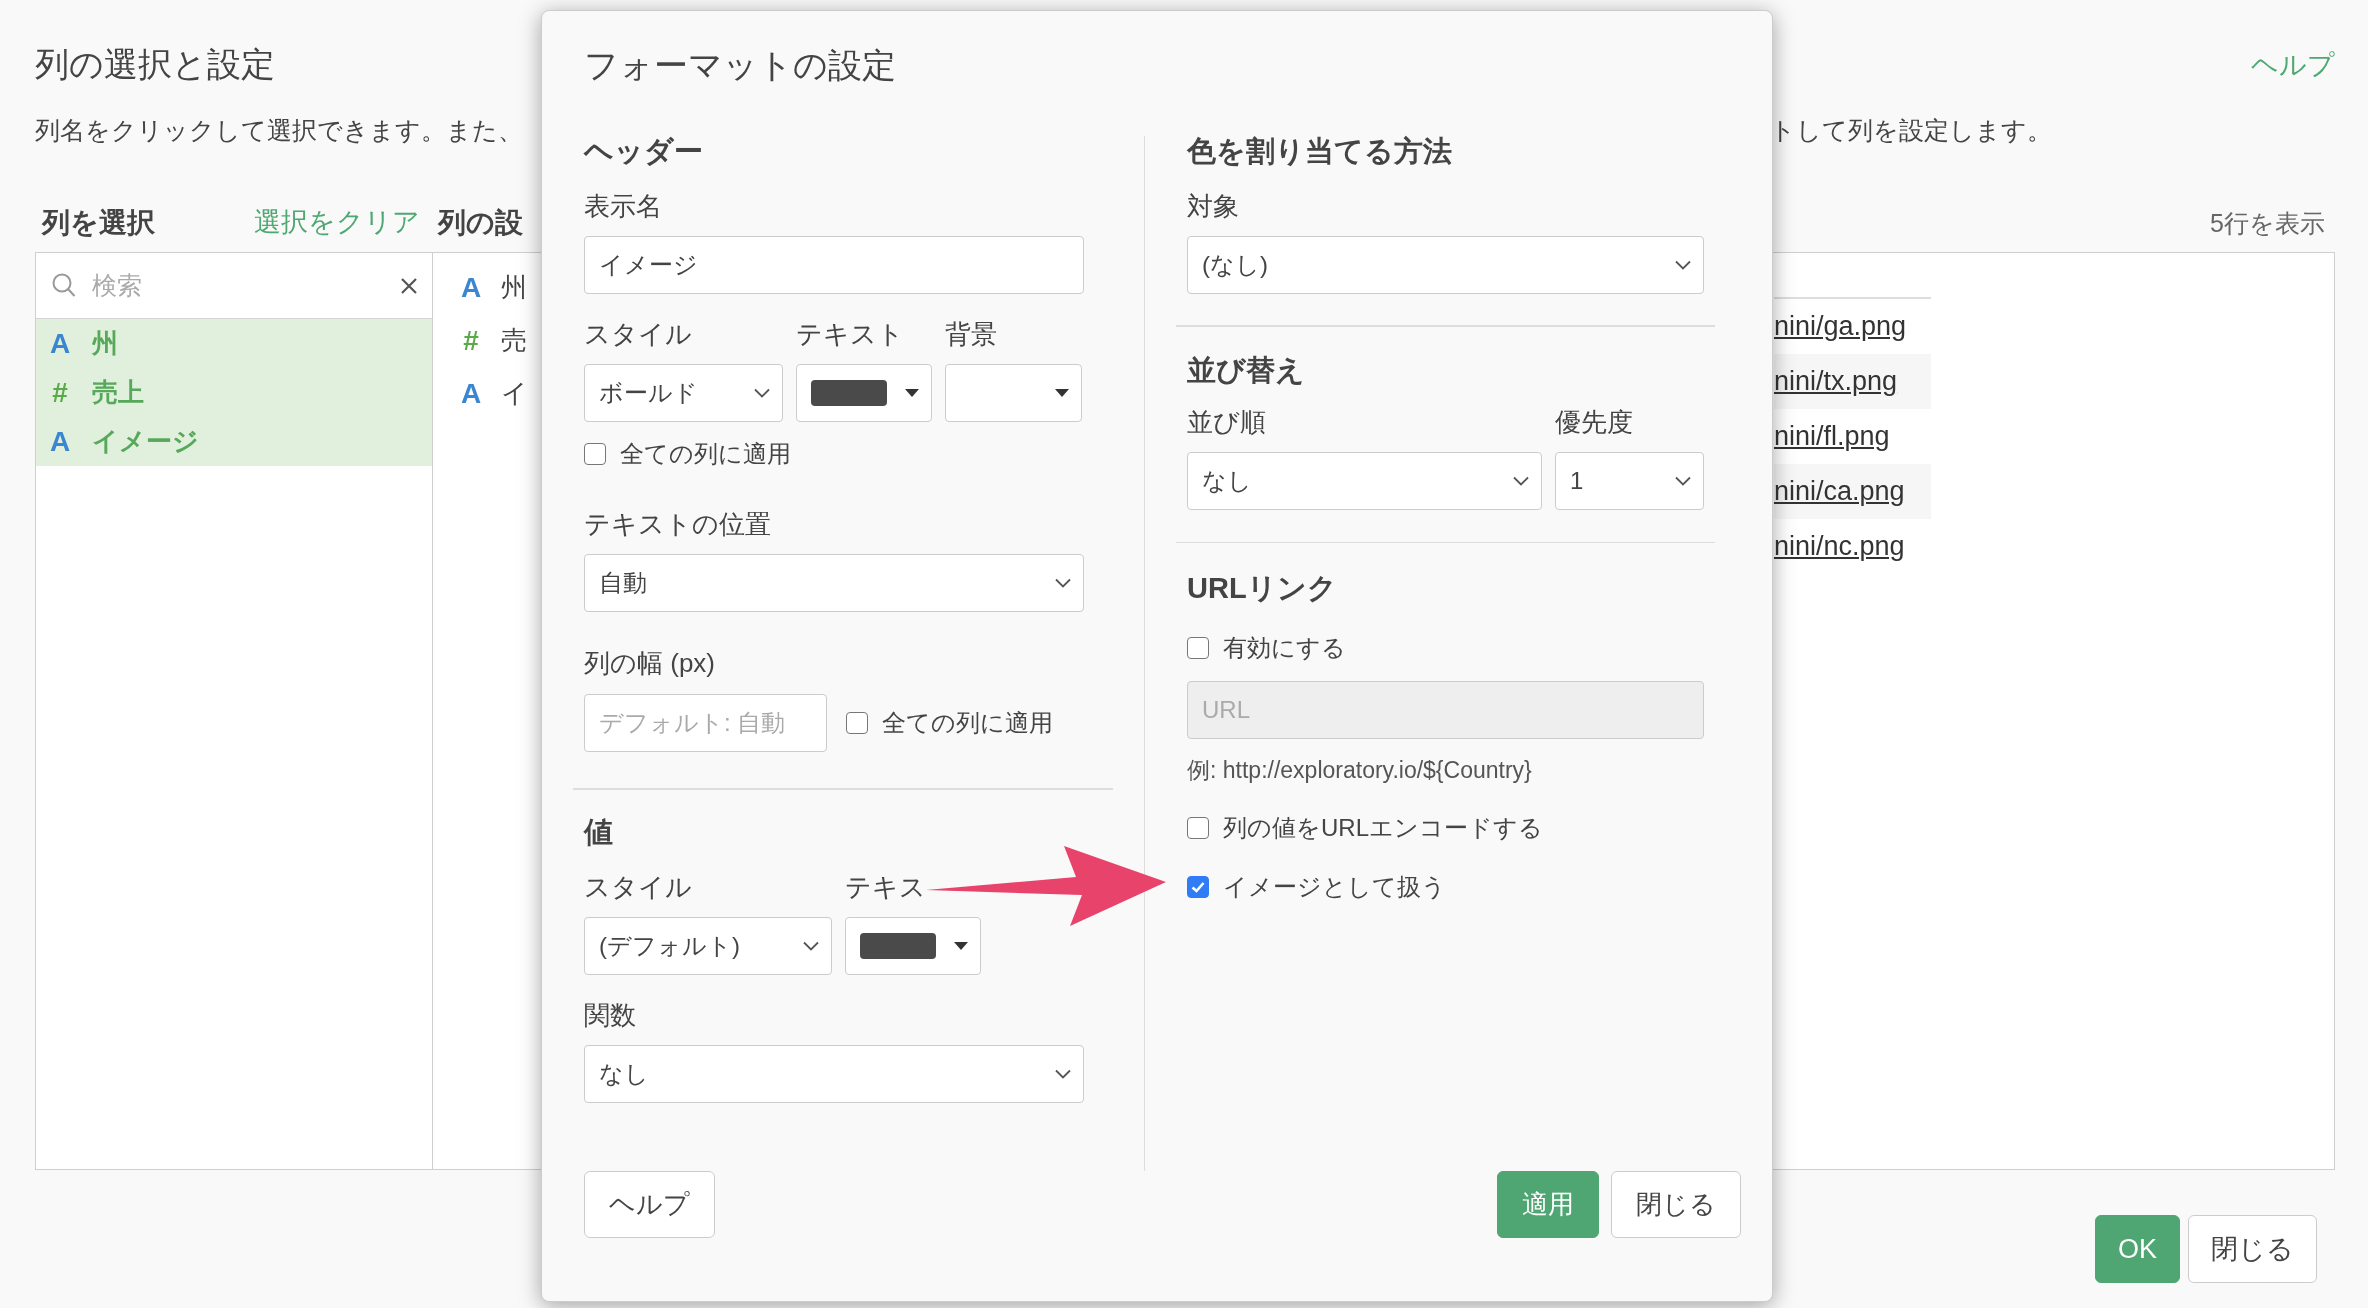  I want to click on field-label: テキス, so click(886, 886).